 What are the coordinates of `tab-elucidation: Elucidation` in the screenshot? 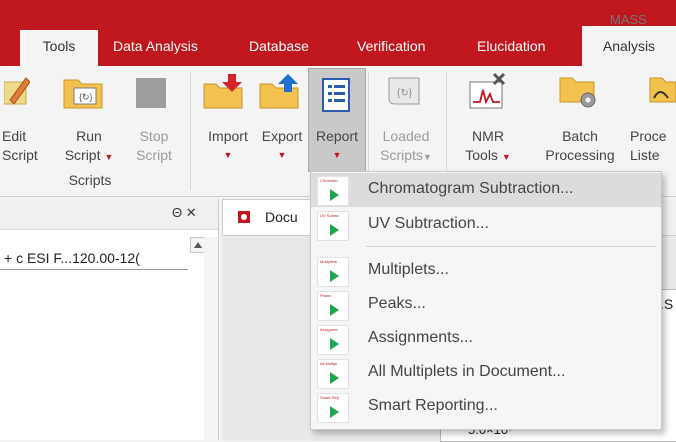 It's located at (511, 46).